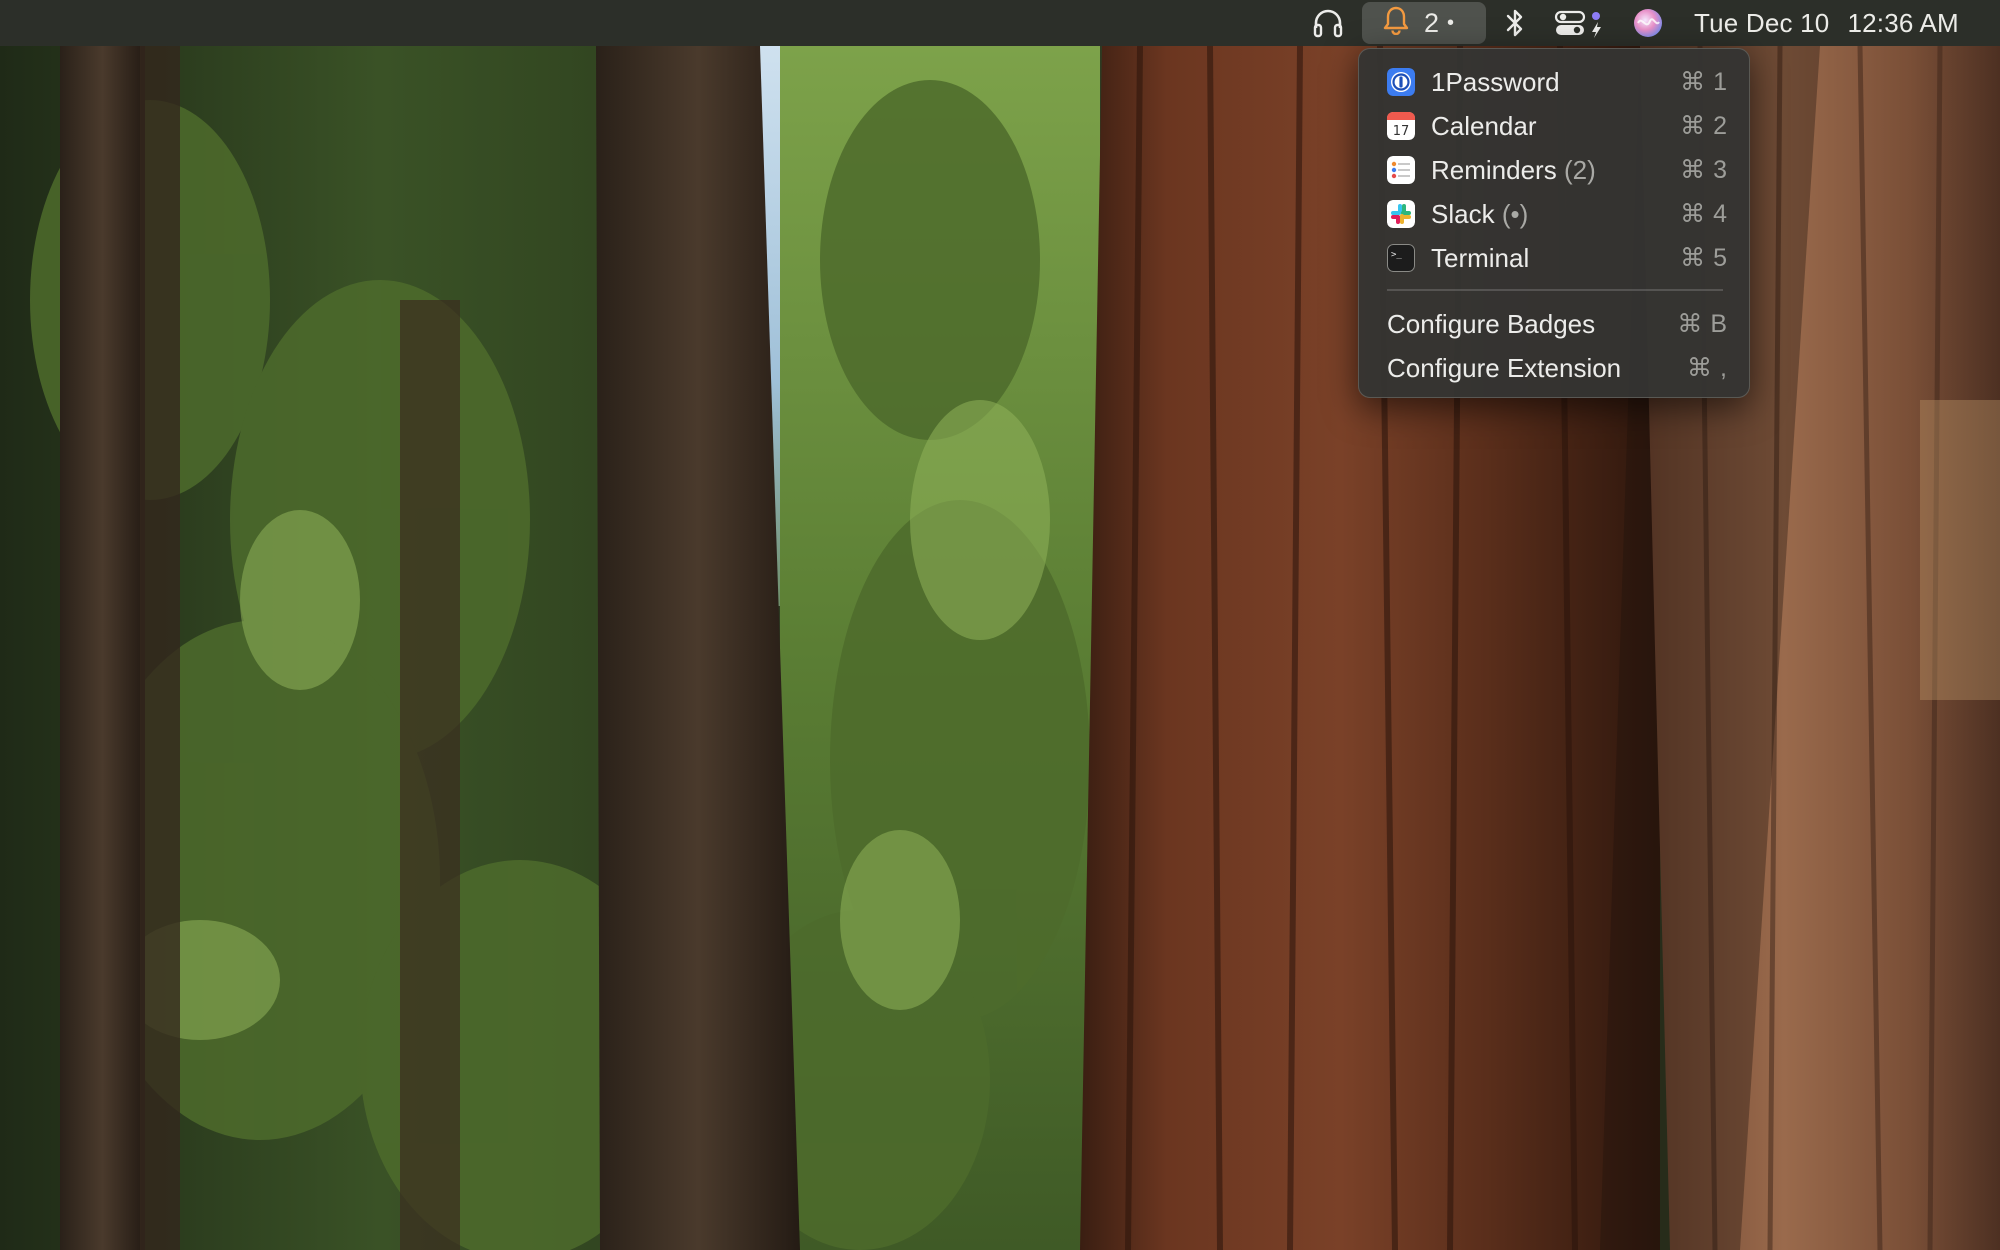 This screenshot has width=2000, height=1250. Describe the element at coordinates (1580, 23) in the screenshot. I see `control-center-icon` at that location.